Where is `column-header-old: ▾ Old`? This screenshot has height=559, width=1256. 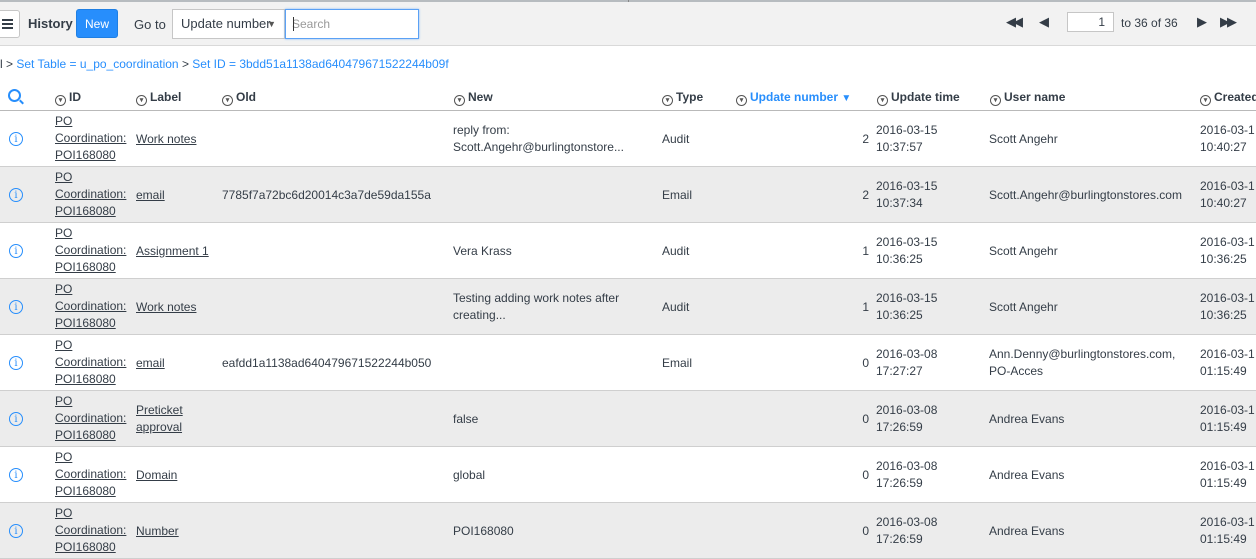
column-header-old: ▾ Old is located at coordinates (239, 98).